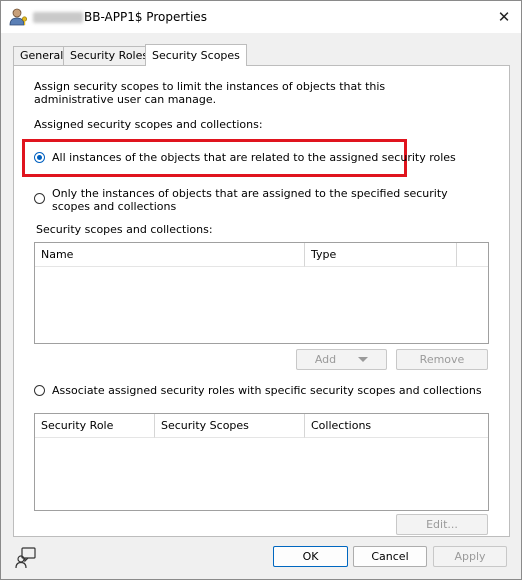 This screenshot has height=580, width=522. Describe the element at coordinates (325, 359) in the screenshot. I see `add-button-label: Add` at that location.